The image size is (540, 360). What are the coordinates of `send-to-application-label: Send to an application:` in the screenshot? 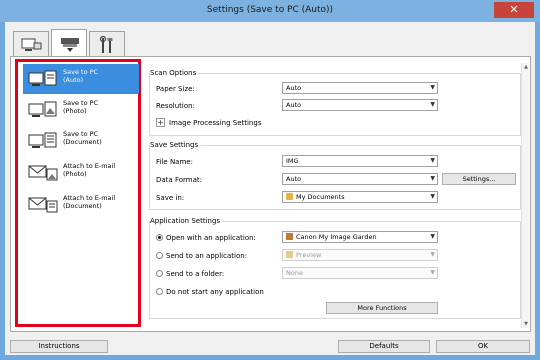 It's located at (207, 256).